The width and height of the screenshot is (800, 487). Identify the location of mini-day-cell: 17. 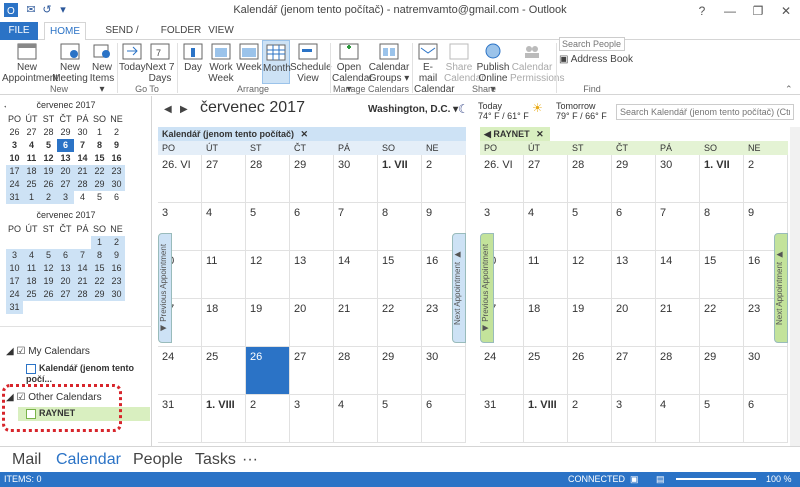
(14, 171).